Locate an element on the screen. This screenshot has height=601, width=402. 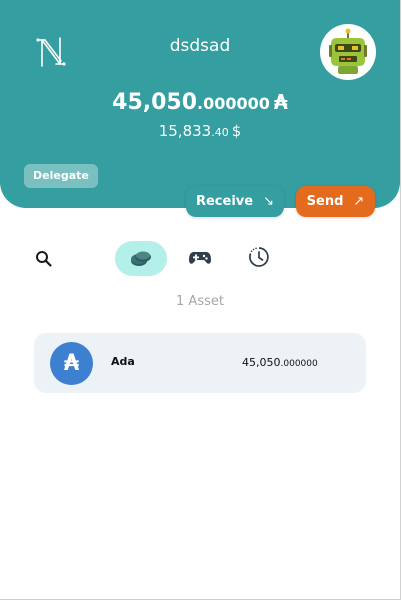
asset-count: 1 Asset is located at coordinates (200, 301).